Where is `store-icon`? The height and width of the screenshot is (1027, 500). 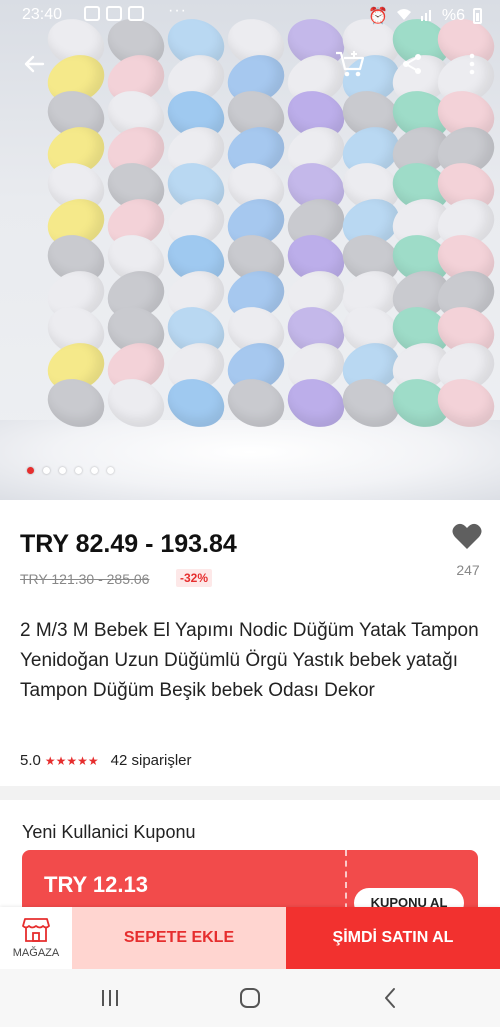
store-icon is located at coordinates (36, 930).